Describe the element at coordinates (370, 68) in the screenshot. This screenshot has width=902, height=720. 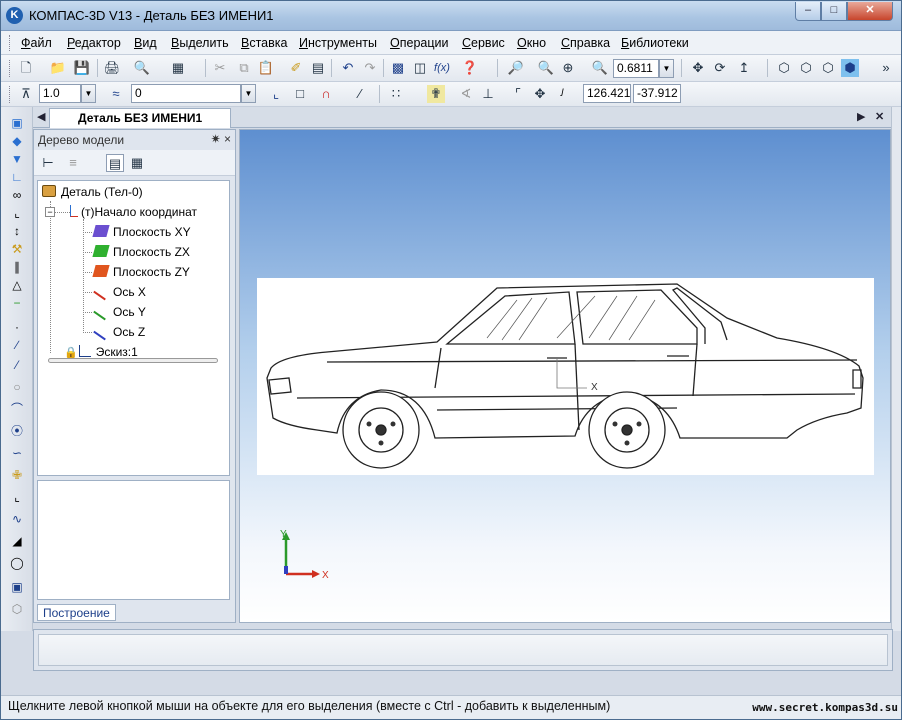
I see `redo-icon: ↷` at that location.